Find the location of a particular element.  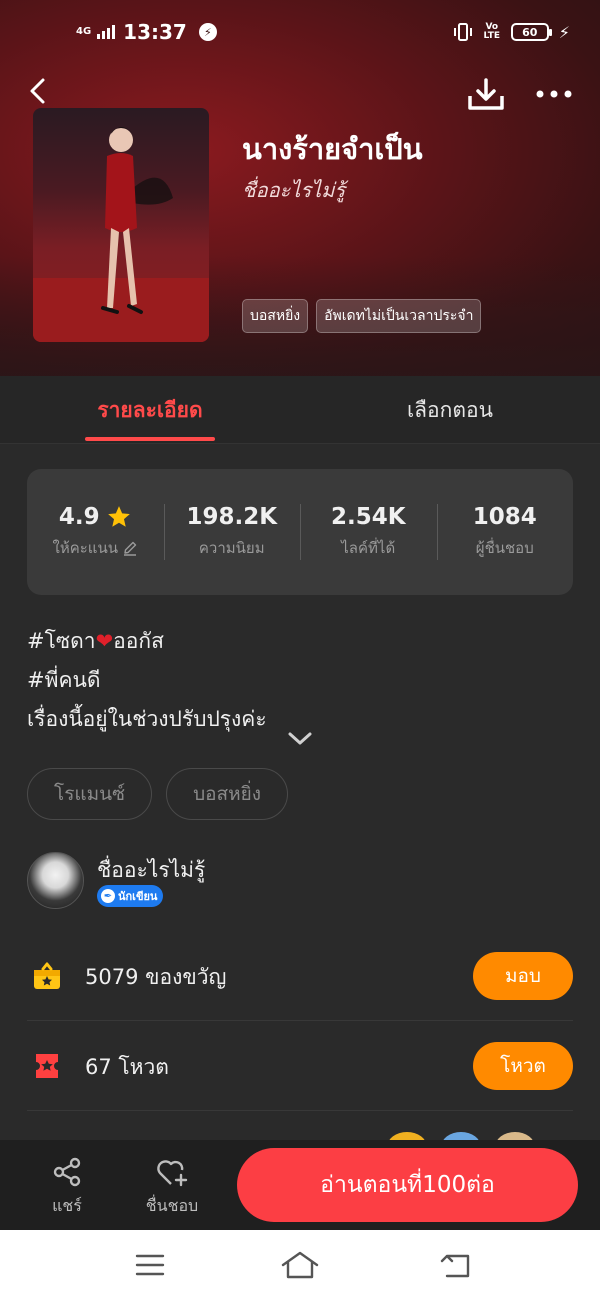

bottom-action-bar: แชร์ ชื่นชอบ อ่านตอนที่100ต่อ is located at coordinates (300, 1185).